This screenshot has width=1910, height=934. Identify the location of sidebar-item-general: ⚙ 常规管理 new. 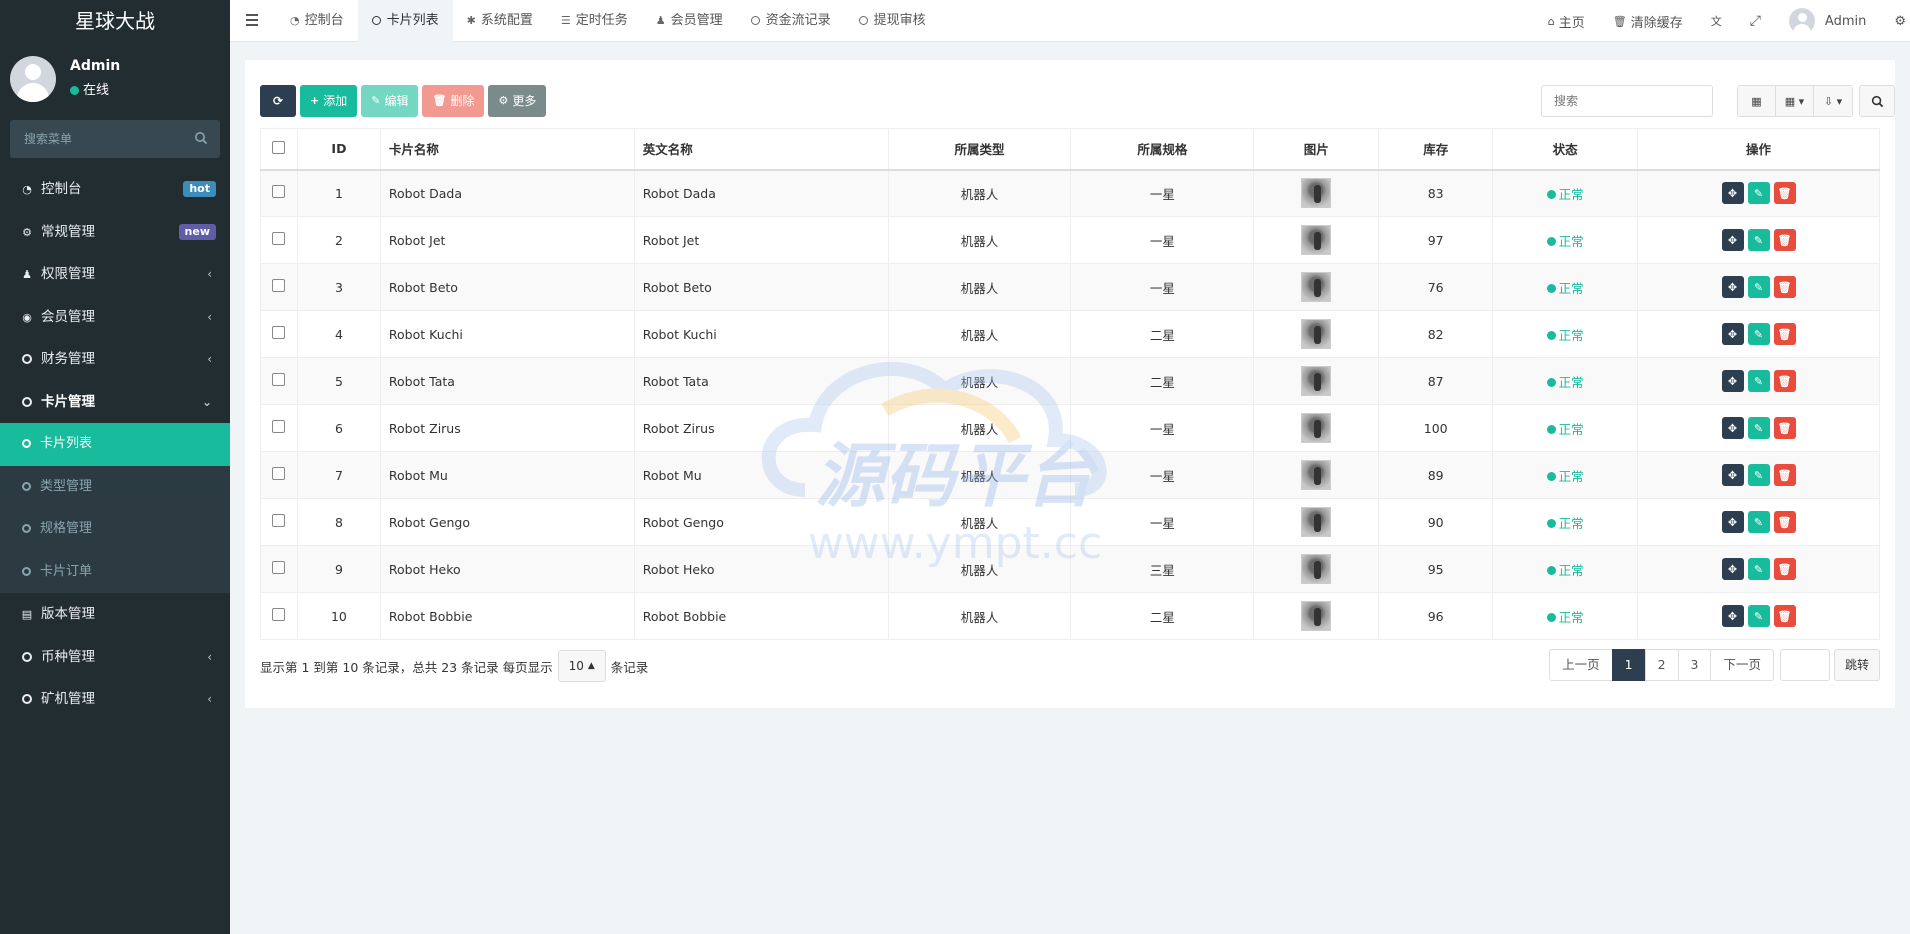
(115, 232).